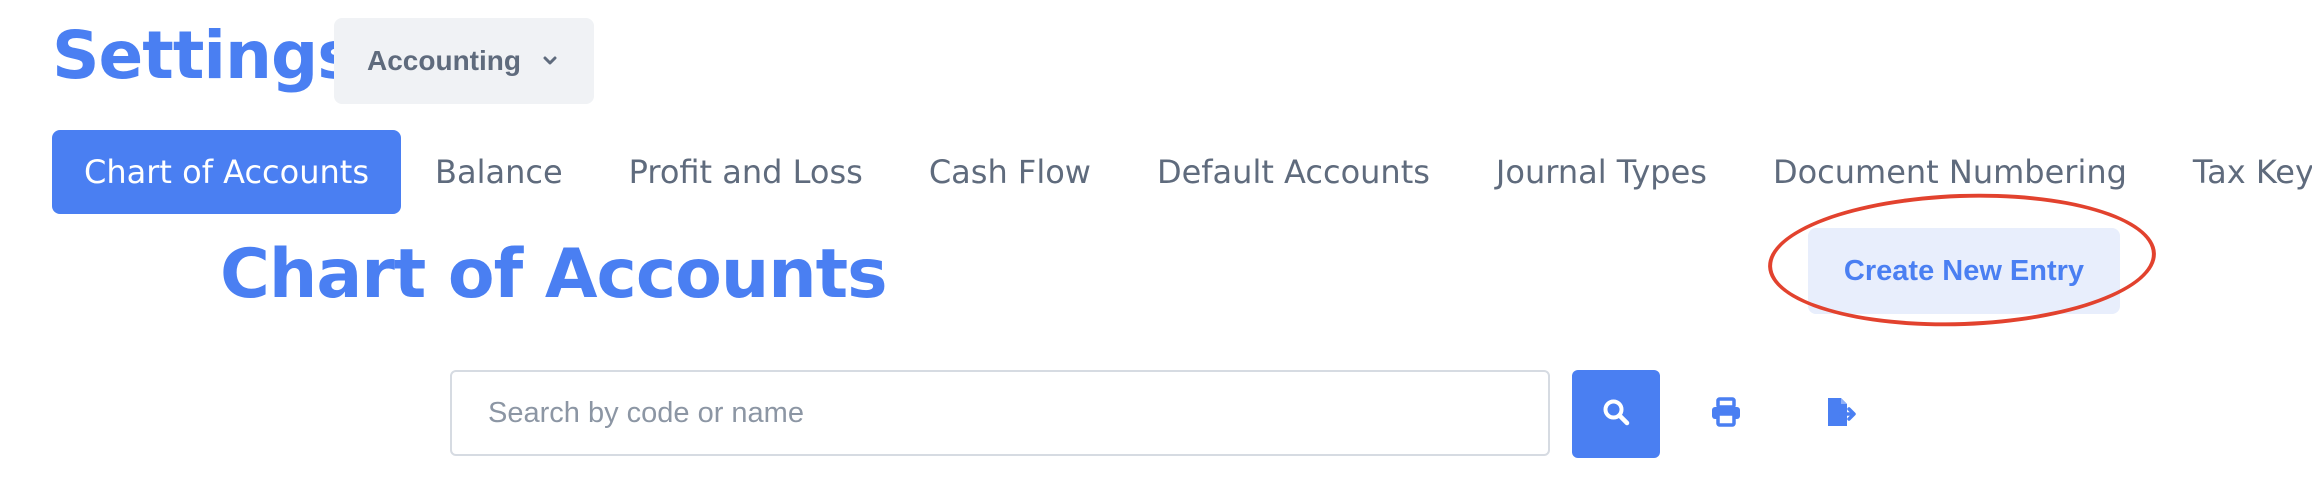 This screenshot has width=2312, height=484. I want to click on tab-cash-flow: Cash Flow, so click(1010, 172).